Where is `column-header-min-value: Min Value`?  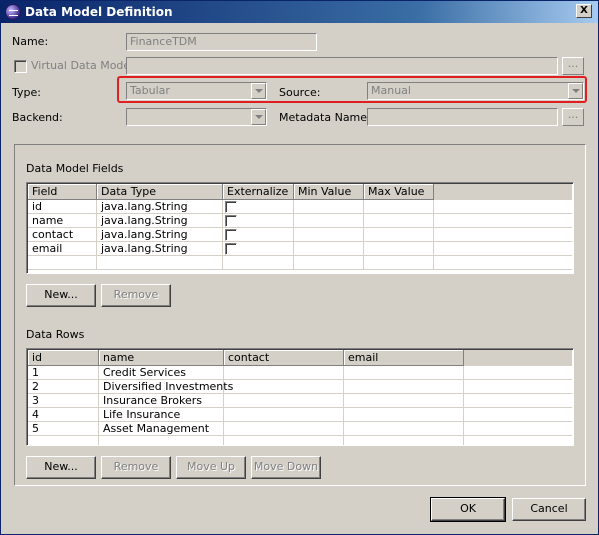 column-header-min-value: Min Value is located at coordinates (329, 192).